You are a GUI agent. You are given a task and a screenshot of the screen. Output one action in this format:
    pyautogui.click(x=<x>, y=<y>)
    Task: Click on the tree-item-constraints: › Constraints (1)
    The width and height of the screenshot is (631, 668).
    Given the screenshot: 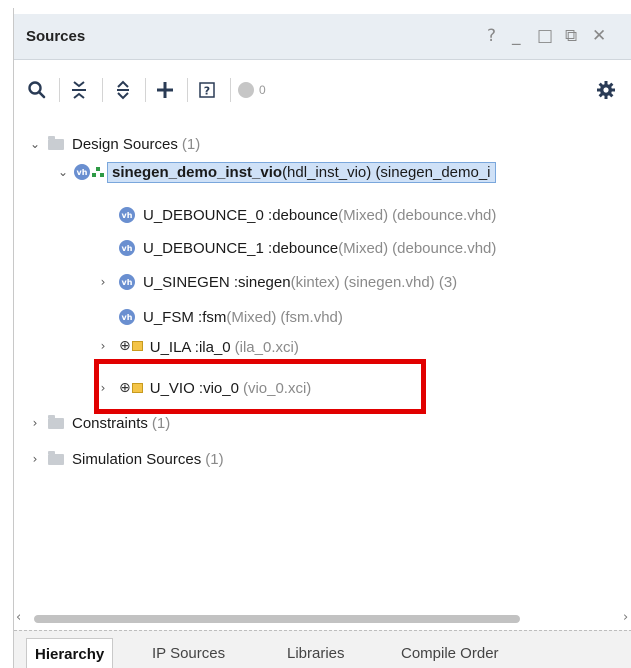 What is the action you would take?
    pyautogui.click(x=99, y=423)
    